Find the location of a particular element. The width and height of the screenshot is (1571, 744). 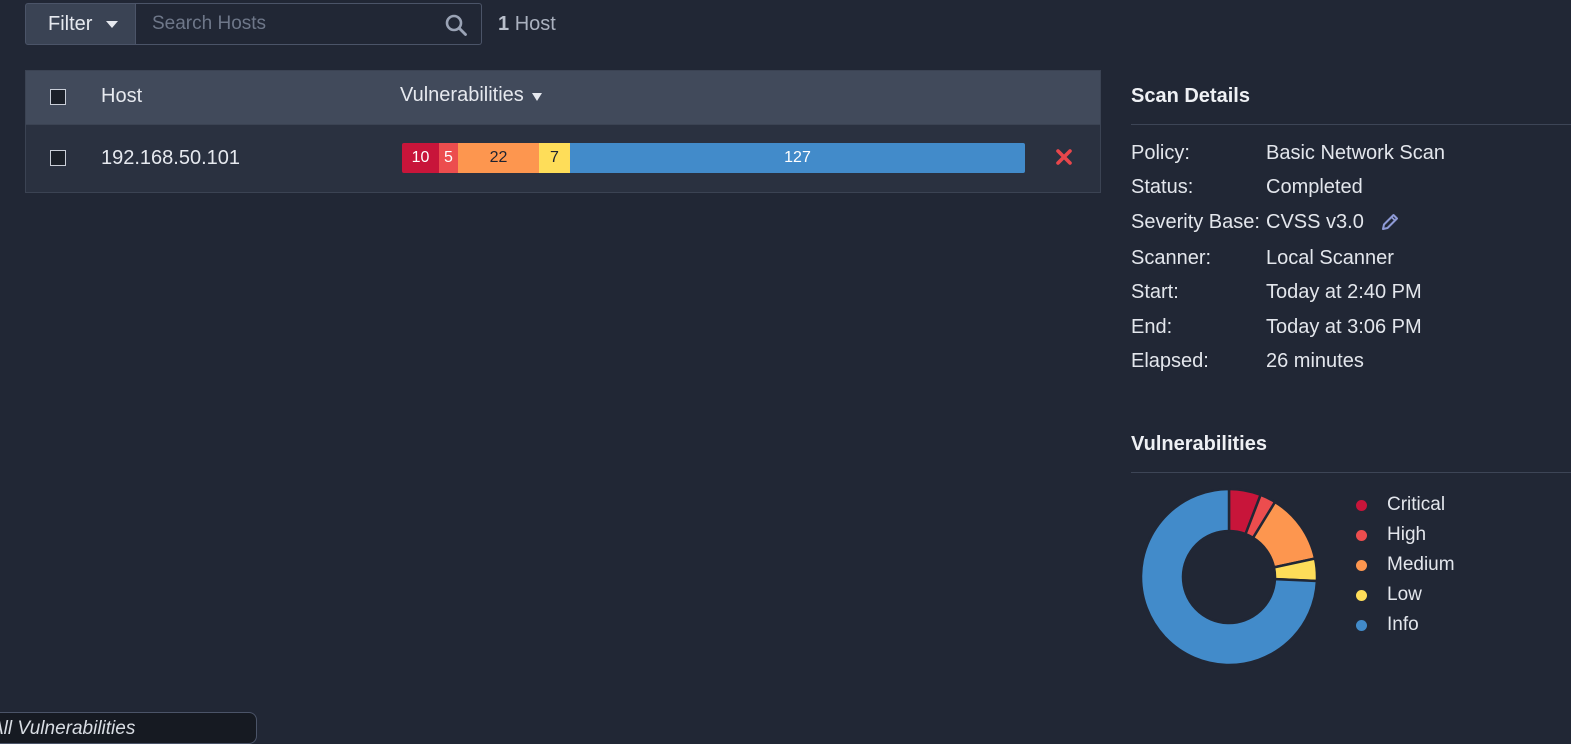

row-checkbox is located at coordinates (58, 158).